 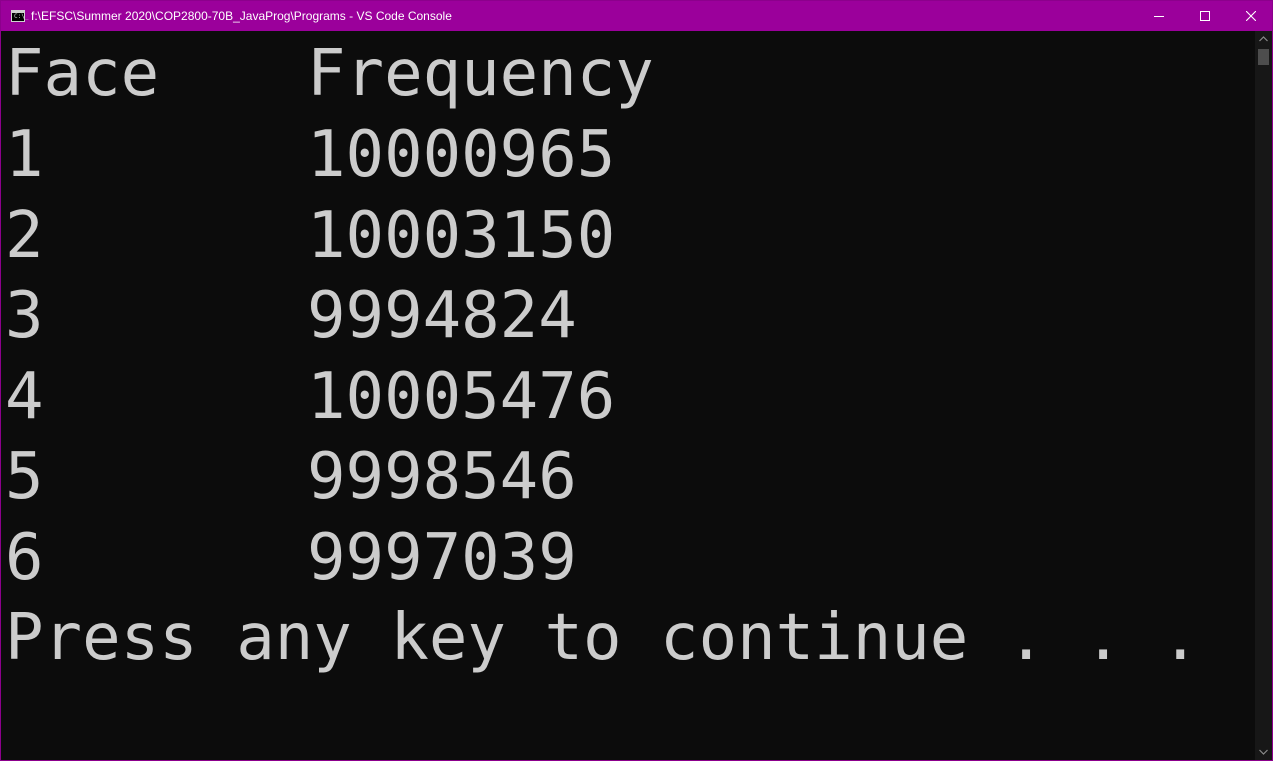 I want to click on result-row: 5 9998546, so click(x=291, y=477).